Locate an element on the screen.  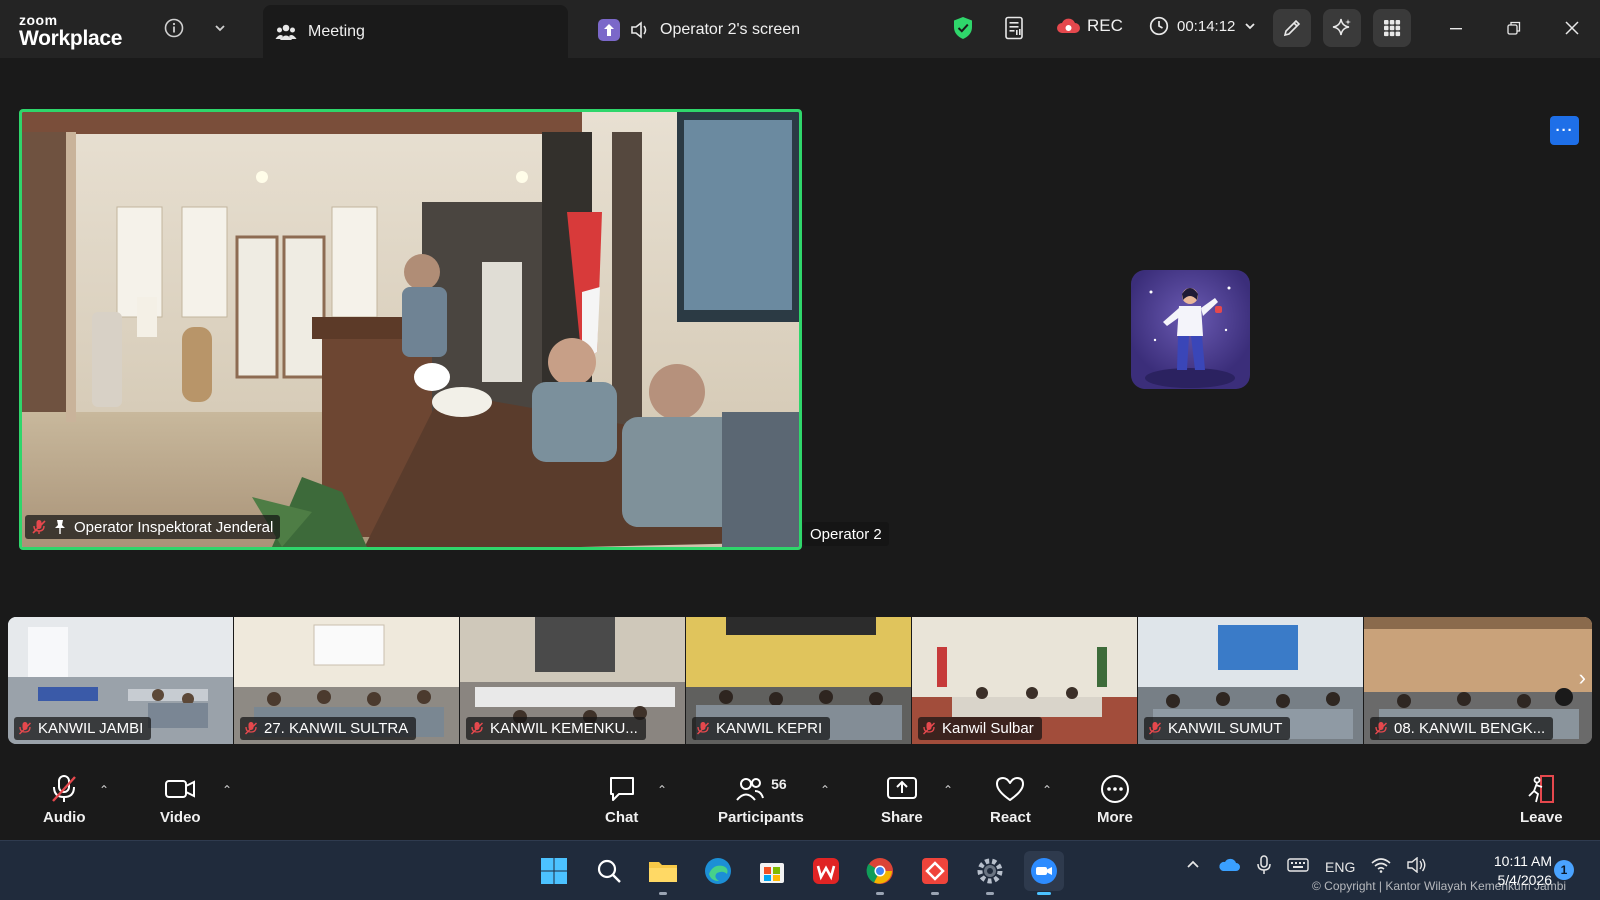
gallery-tile: 27. KANWIL SULTRA is located at coordinates (347, 680).